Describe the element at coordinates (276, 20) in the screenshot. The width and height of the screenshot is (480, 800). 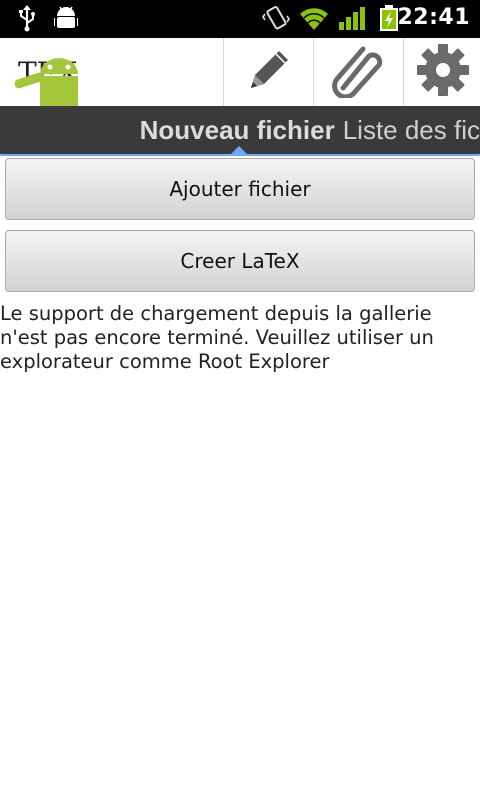
I see `vibrate-icon` at that location.